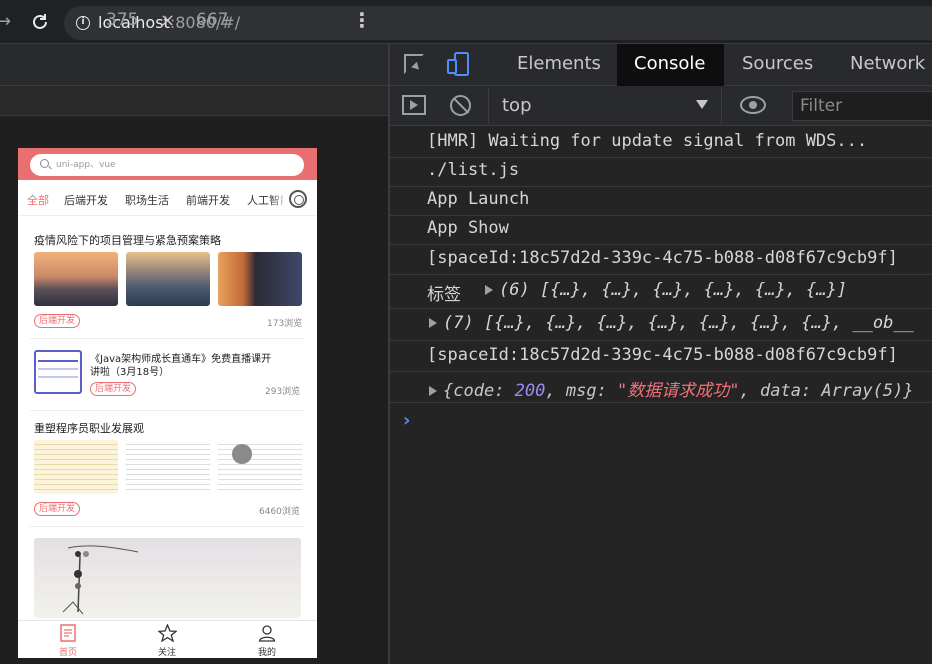 This screenshot has height=664, width=932. What do you see at coordinates (208, 200) in the screenshot?
I see `tab-frontend: 前端开发` at bounding box center [208, 200].